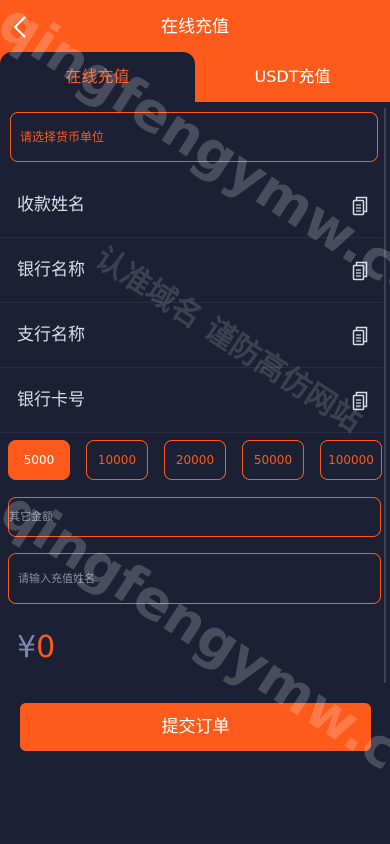 The width and height of the screenshot is (390, 844). Describe the element at coordinates (51, 205) in the screenshot. I see `info-label: 收款姓名` at that location.